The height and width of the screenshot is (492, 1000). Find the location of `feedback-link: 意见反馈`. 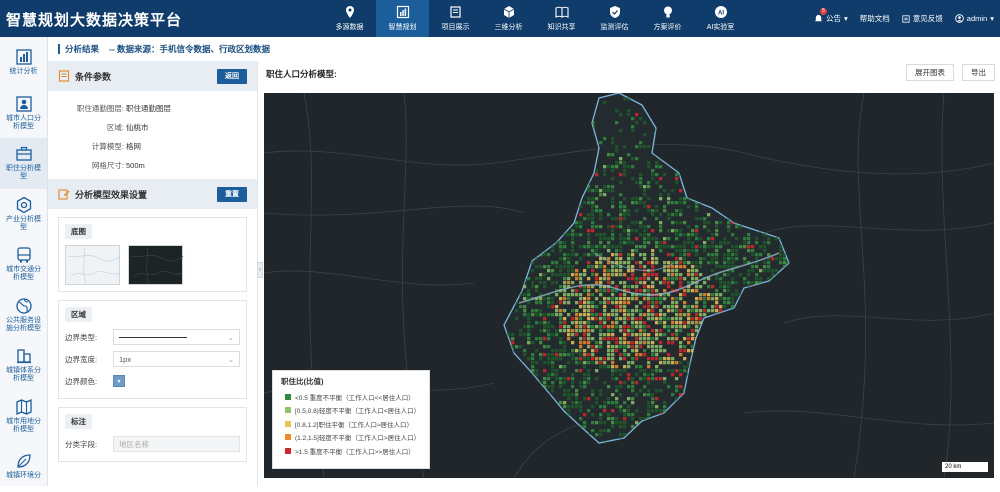

feedback-link: 意见反馈 is located at coordinates (922, 18).